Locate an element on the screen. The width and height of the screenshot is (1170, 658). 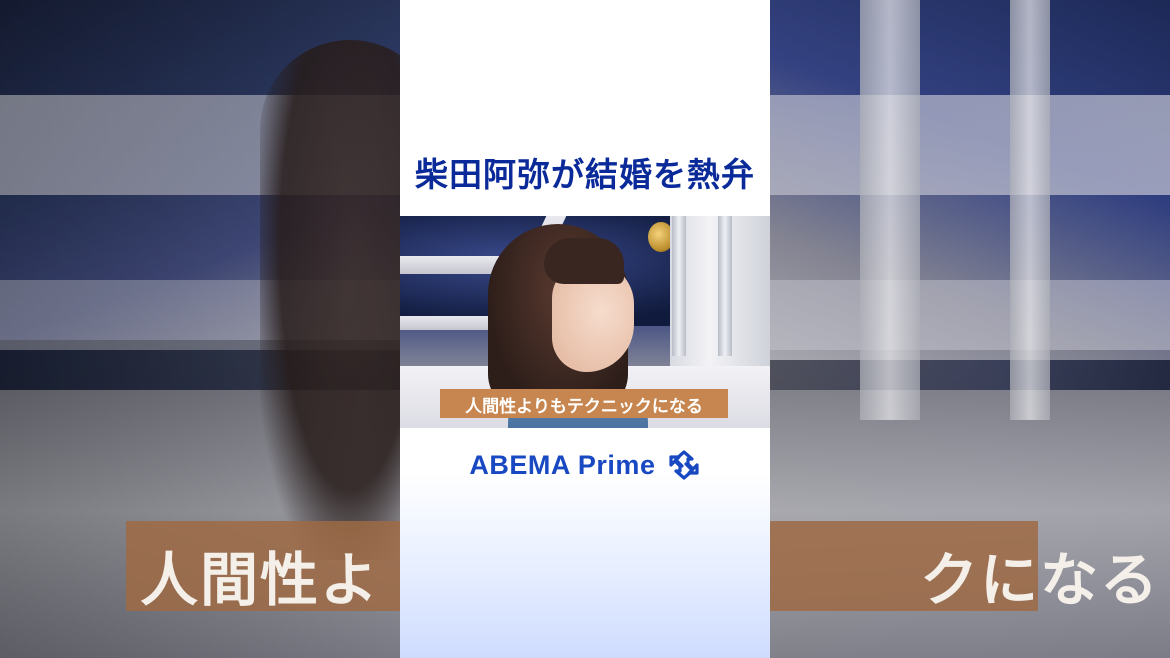
video-title: 柴田阿弥が結婚を熱弁 is located at coordinates (585, 174).